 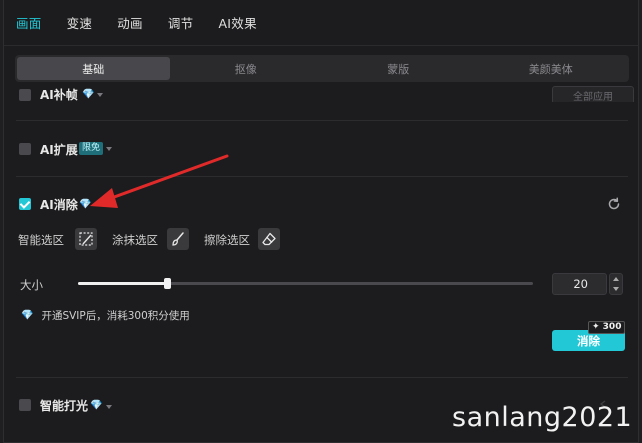 I want to click on brush-icon, so click(x=178, y=239).